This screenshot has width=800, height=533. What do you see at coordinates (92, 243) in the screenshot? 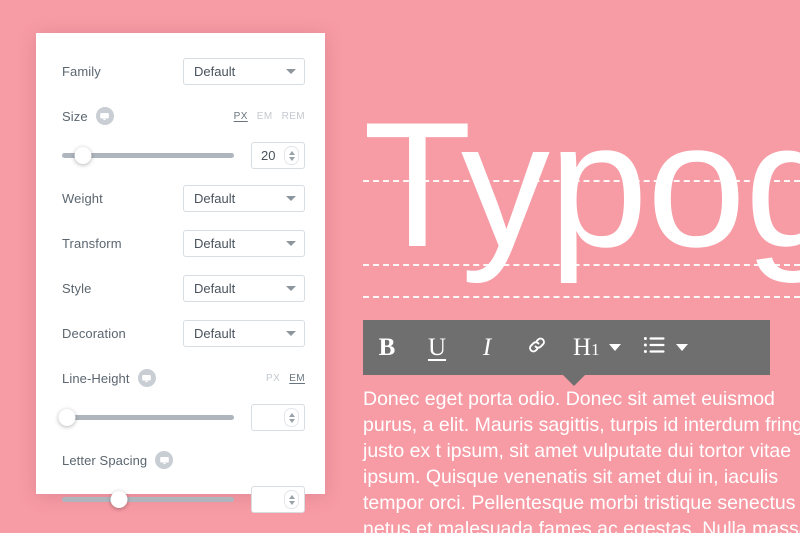
I see `label-transform: Transform` at bounding box center [92, 243].